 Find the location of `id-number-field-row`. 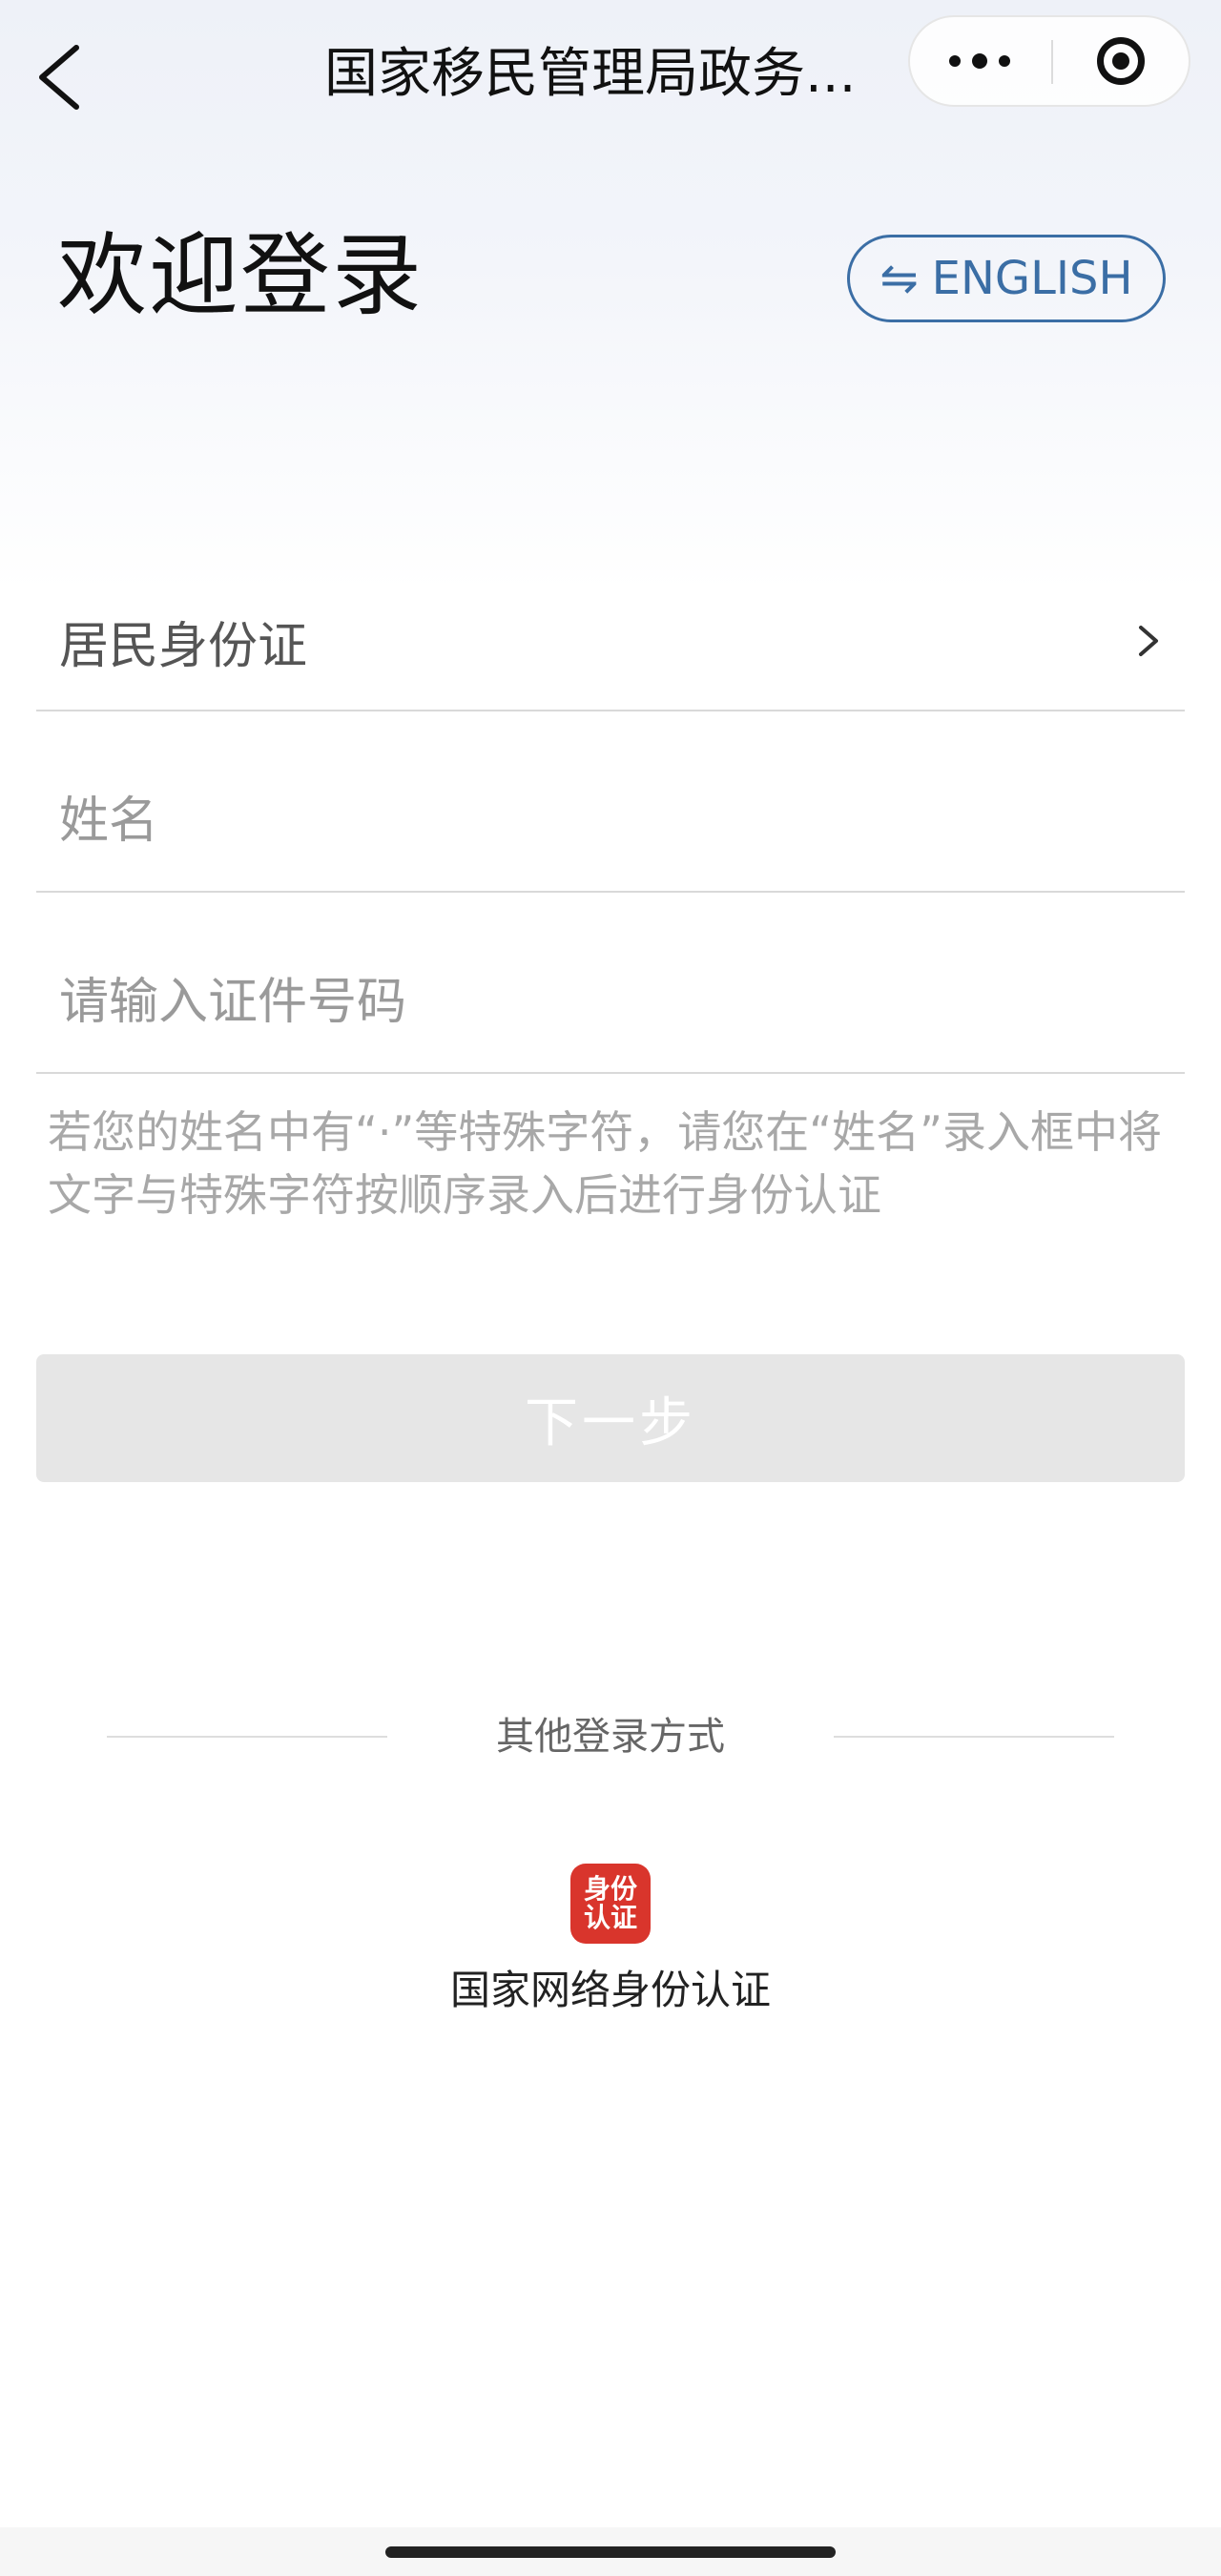

id-number-field-row is located at coordinates (610, 983).